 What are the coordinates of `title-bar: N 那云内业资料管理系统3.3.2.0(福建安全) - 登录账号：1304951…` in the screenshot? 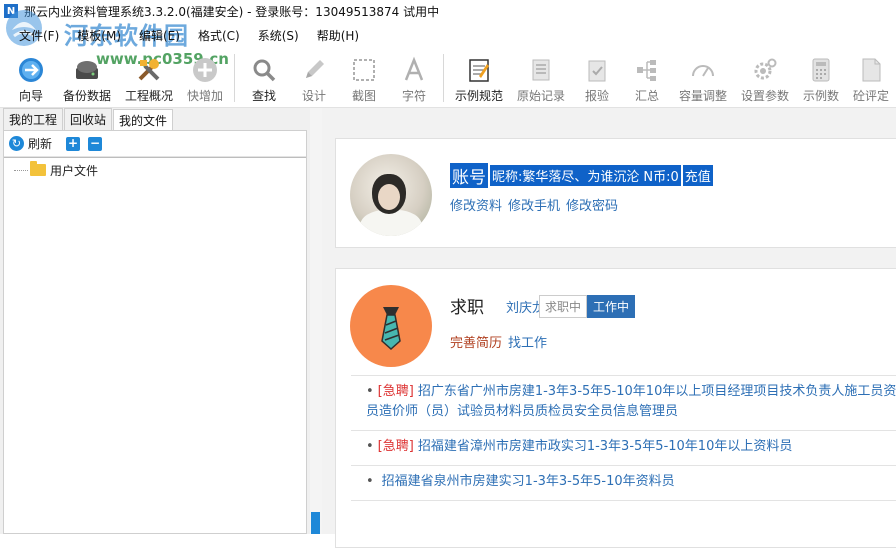 It's located at (448, 11).